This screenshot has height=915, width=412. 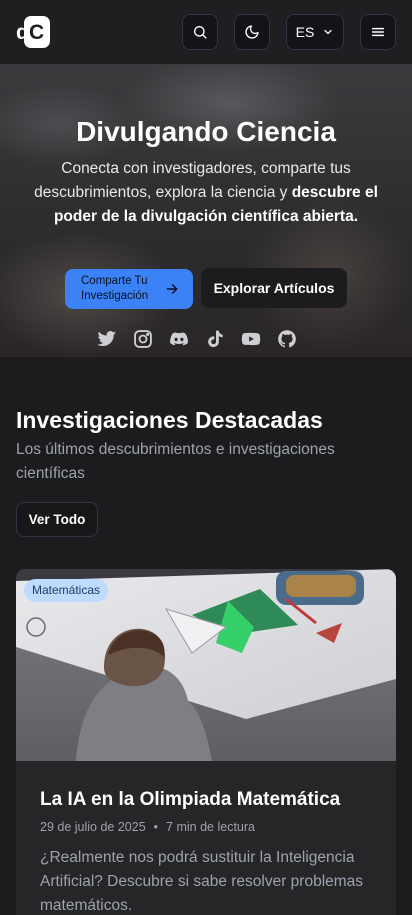 I want to click on search-icon, so click(x=200, y=32).